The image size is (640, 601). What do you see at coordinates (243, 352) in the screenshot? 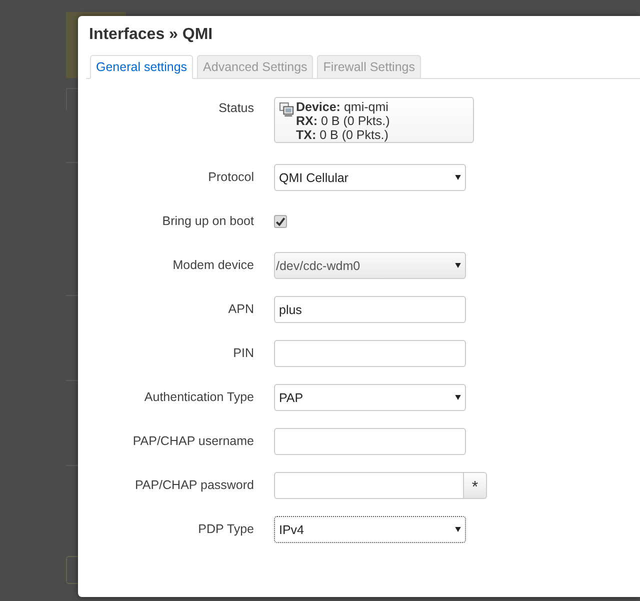
I see `field-label: PIN` at bounding box center [243, 352].